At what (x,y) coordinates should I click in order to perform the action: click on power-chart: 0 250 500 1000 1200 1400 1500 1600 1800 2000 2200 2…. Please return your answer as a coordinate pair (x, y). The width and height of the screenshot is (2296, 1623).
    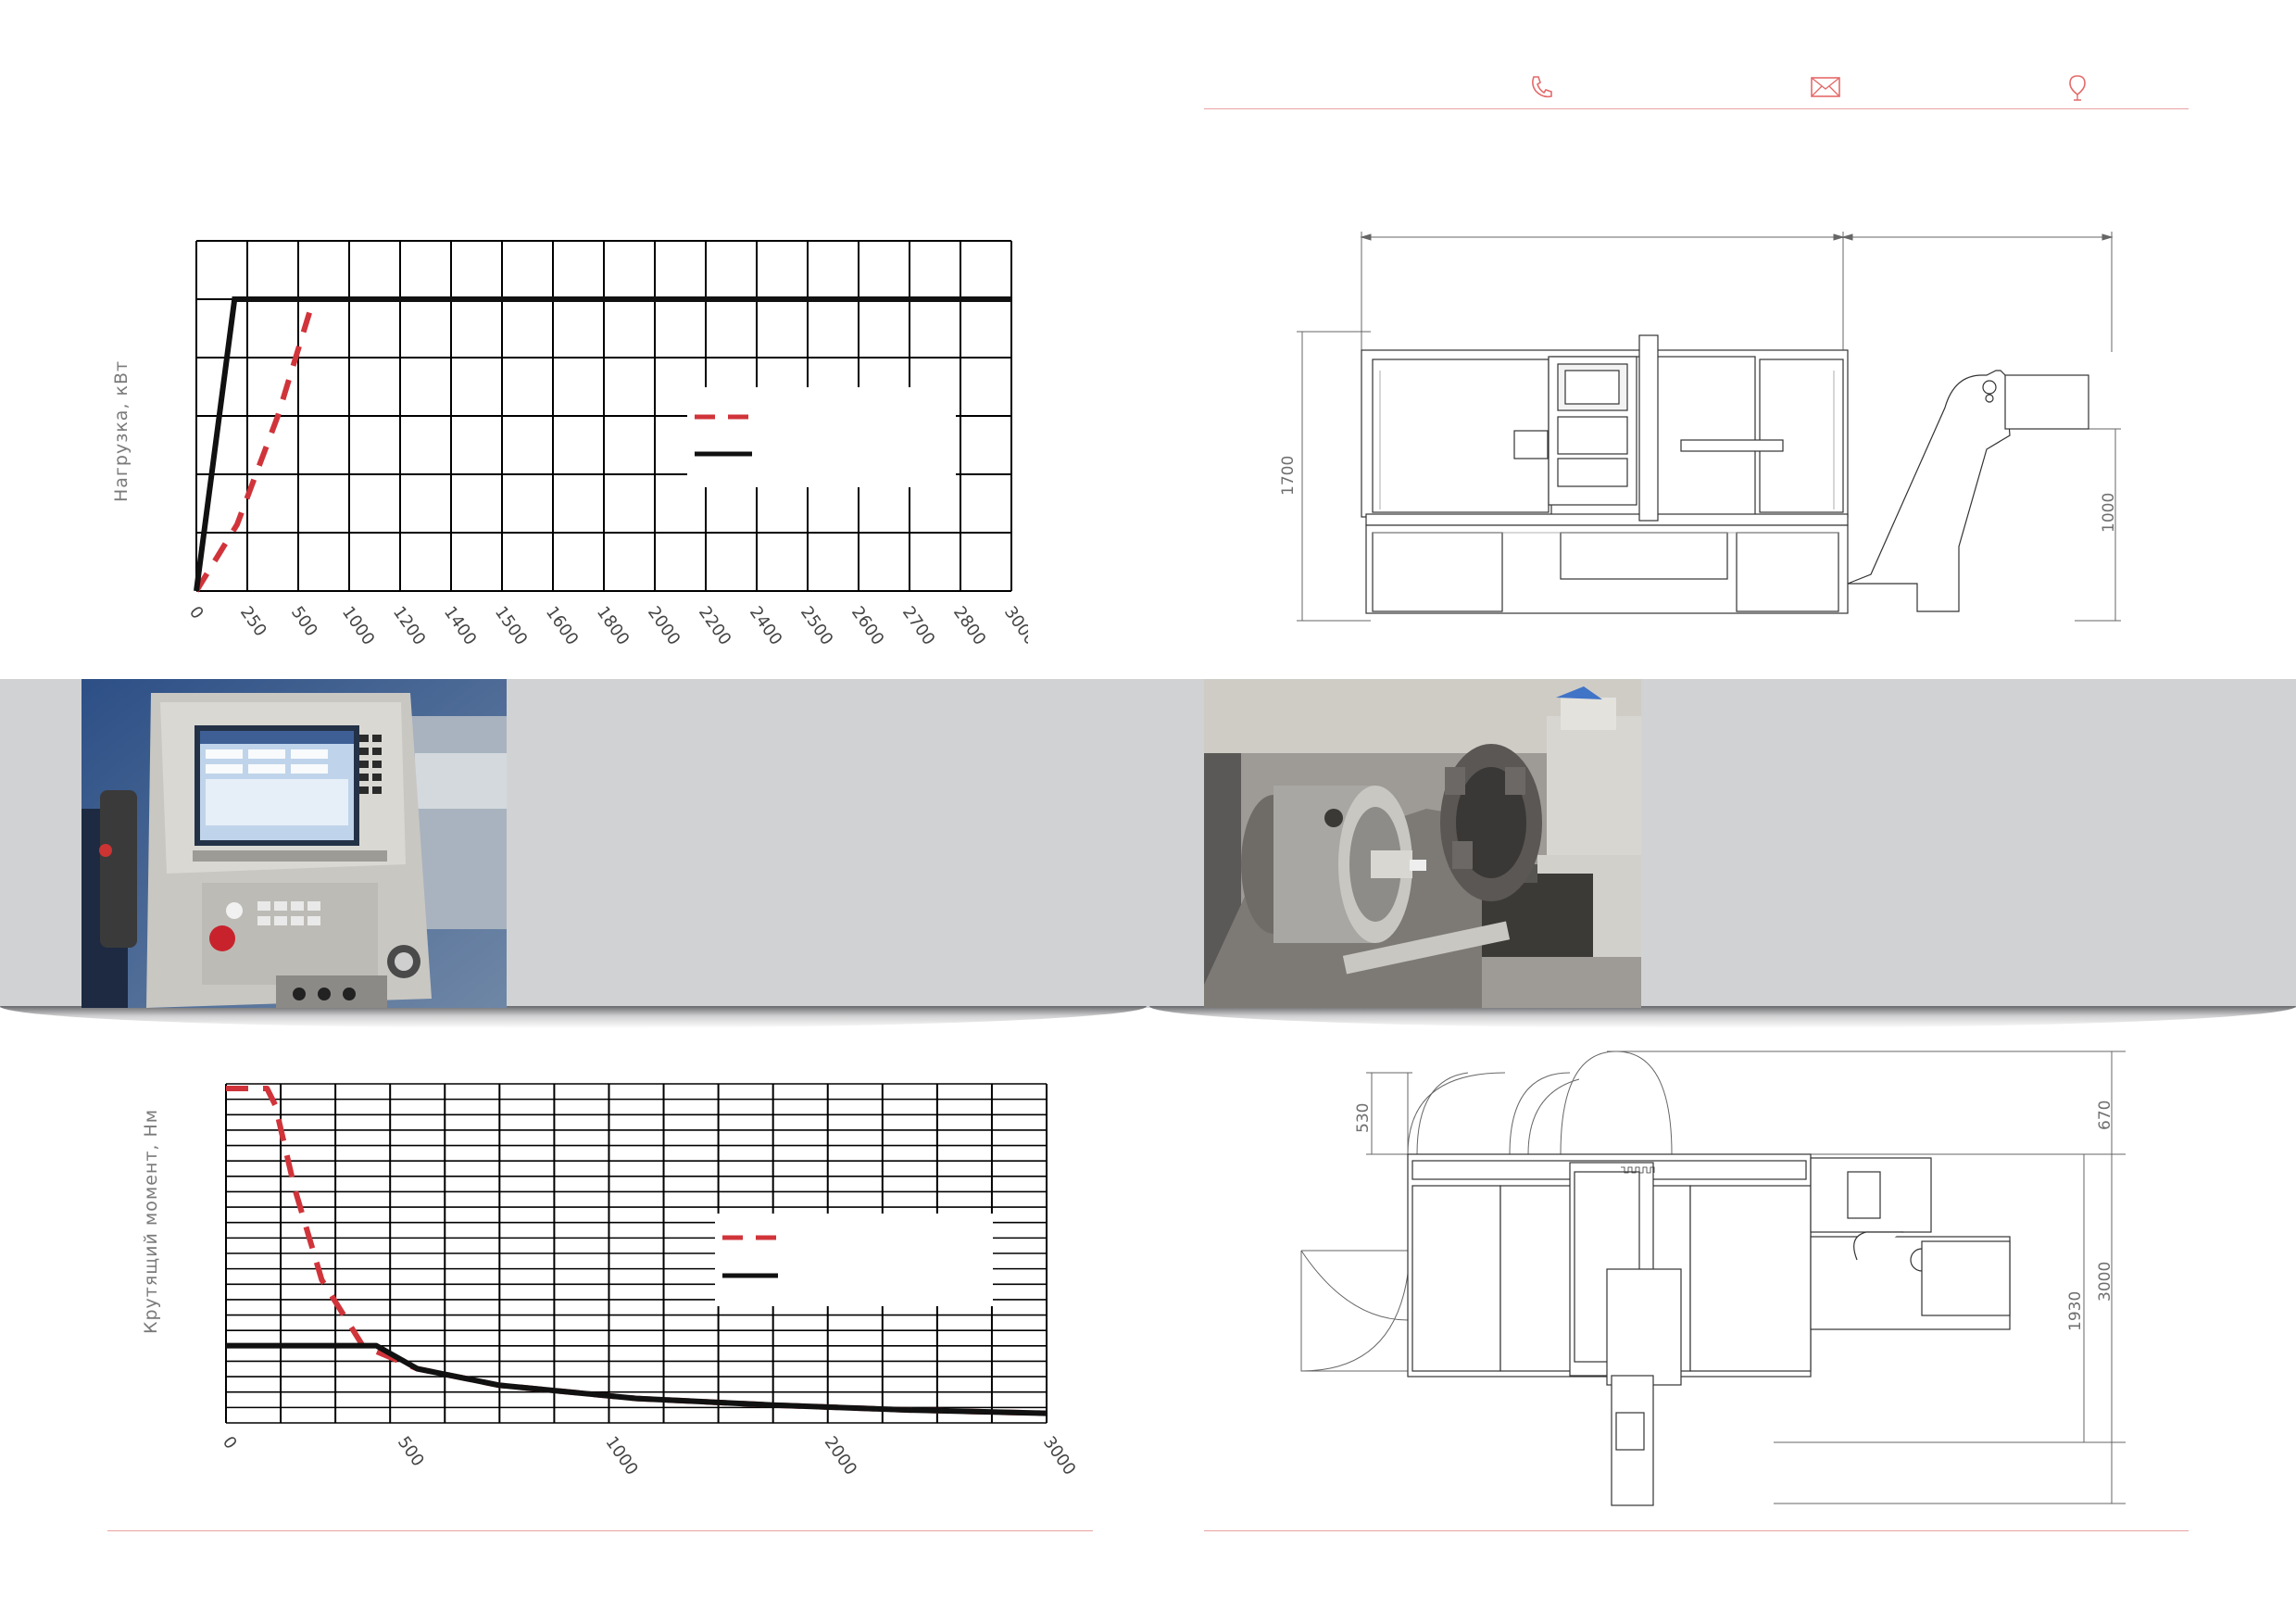
    Looking at the image, I should click on (606, 444).